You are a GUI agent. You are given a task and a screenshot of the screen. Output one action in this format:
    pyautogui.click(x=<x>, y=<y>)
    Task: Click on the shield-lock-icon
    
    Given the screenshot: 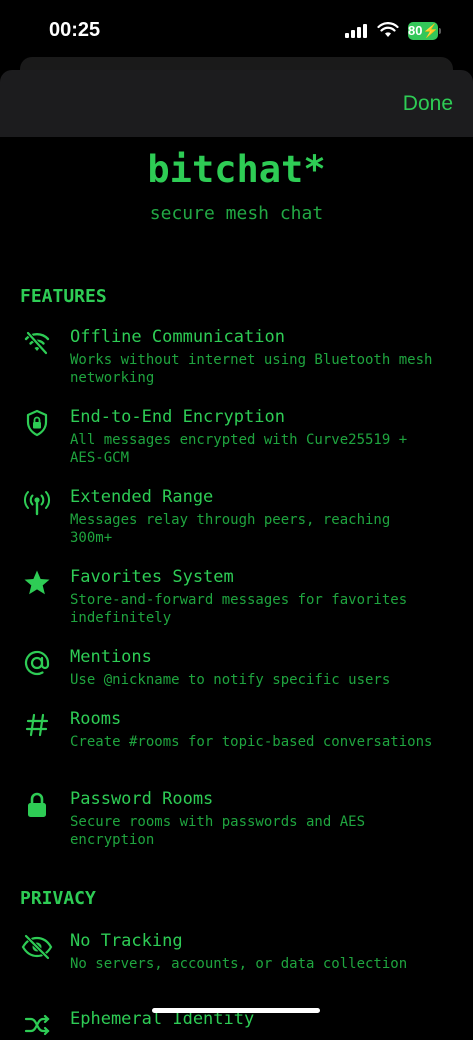 What is the action you would take?
    pyautogui.click(x=37, y=423)
    